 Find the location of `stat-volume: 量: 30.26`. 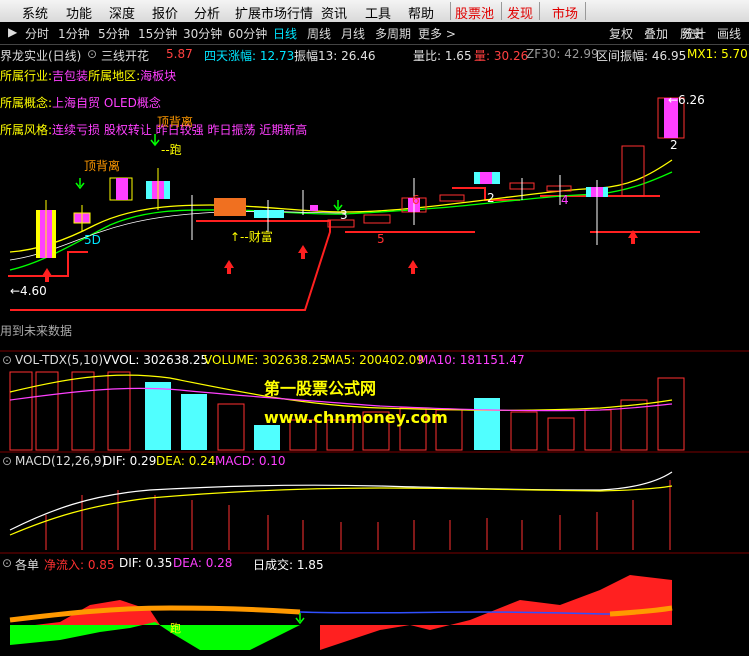

stat-volume: 量: 30.26 is located at coordinates (501, 56).